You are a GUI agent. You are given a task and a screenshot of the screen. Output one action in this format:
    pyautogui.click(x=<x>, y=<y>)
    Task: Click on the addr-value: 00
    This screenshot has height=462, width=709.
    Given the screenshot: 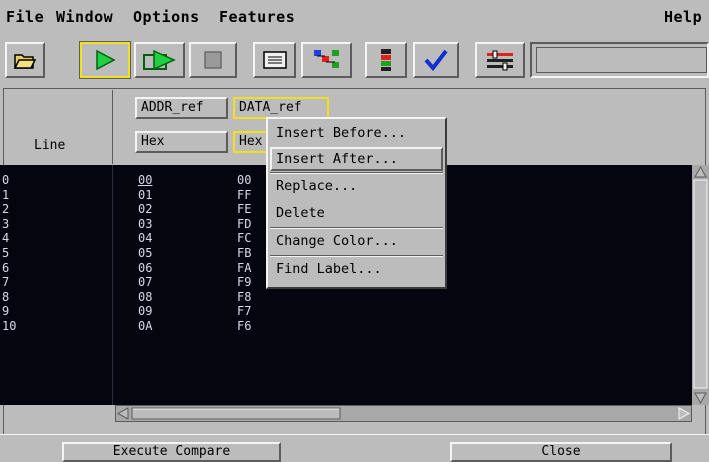 What is the action you would take?
    pyautogui.click(x=145, y=180)
    